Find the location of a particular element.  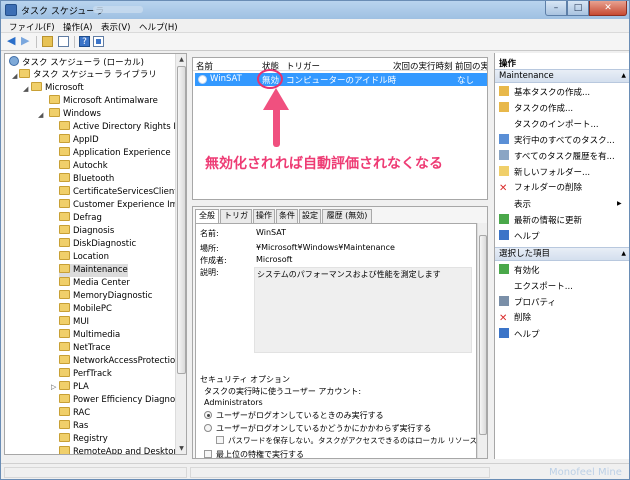

menu-file: ファイル(F) is located at coordinates (32, 27).